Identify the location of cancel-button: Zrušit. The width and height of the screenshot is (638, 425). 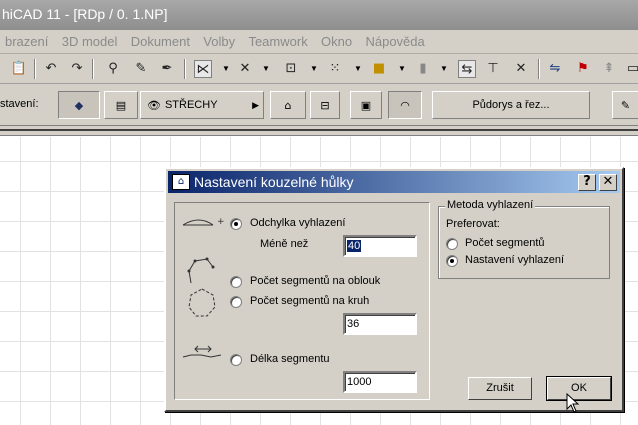
(500, 388).